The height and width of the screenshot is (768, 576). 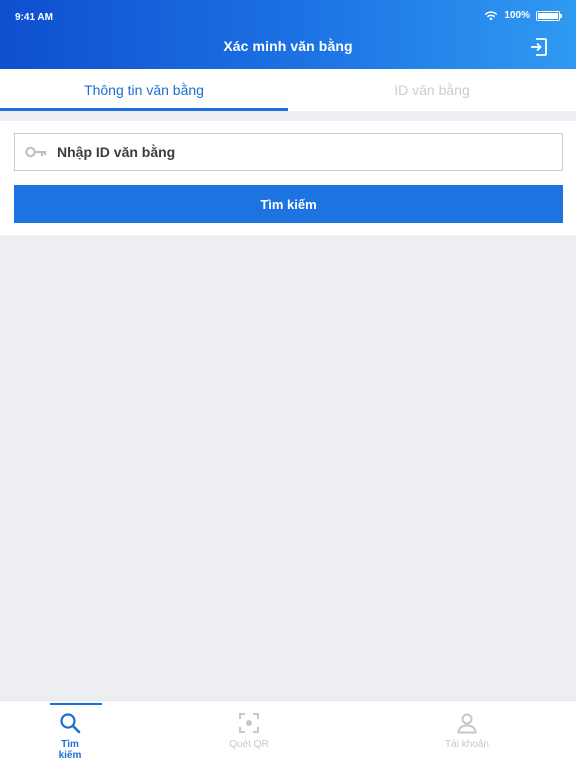 What do you see at coordinates (517, 15) in the screenshot?
I see `battery-percentage: 100%` at bounding box center [517, 15].